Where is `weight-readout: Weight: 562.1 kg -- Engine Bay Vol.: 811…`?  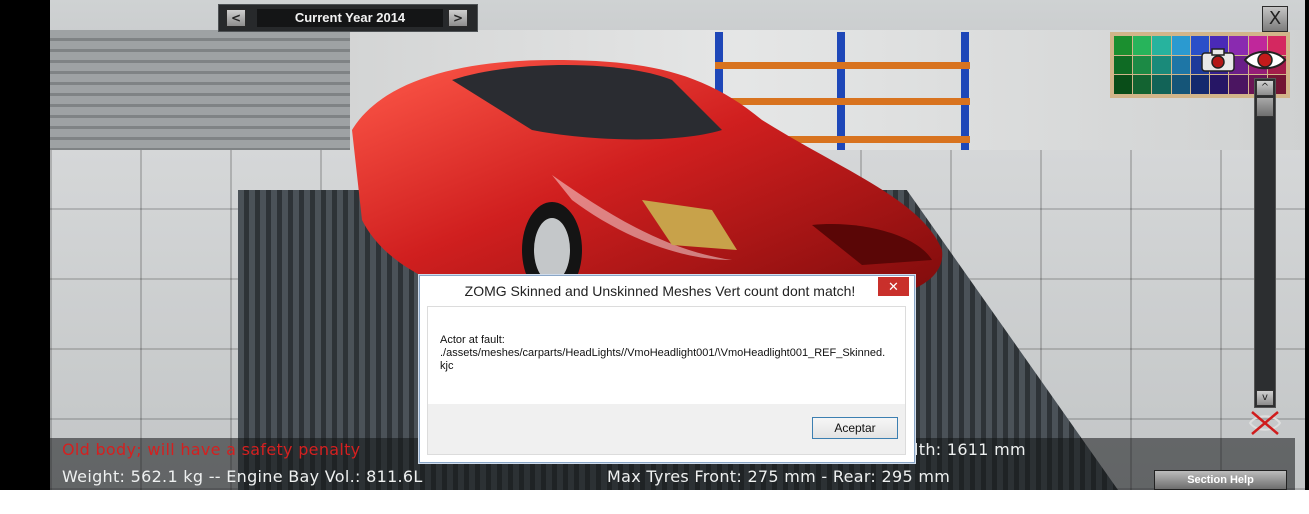 weight-readout: Weight: 562.1 kg -- Engine Bay Vol.: 811… is located at coordinates (242, 476).